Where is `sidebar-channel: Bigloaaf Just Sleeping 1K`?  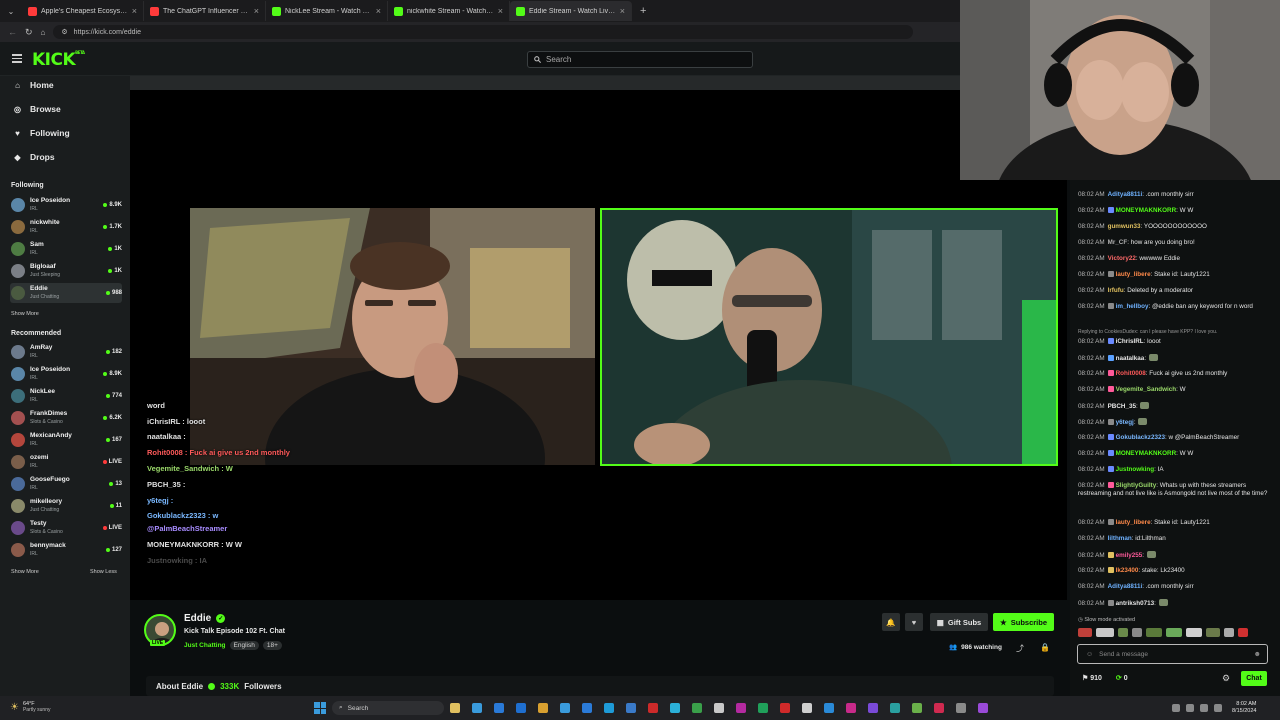
sidebar-channel: Bigloaaf Just Sleeping 1K is located at coordinates (66, 271).